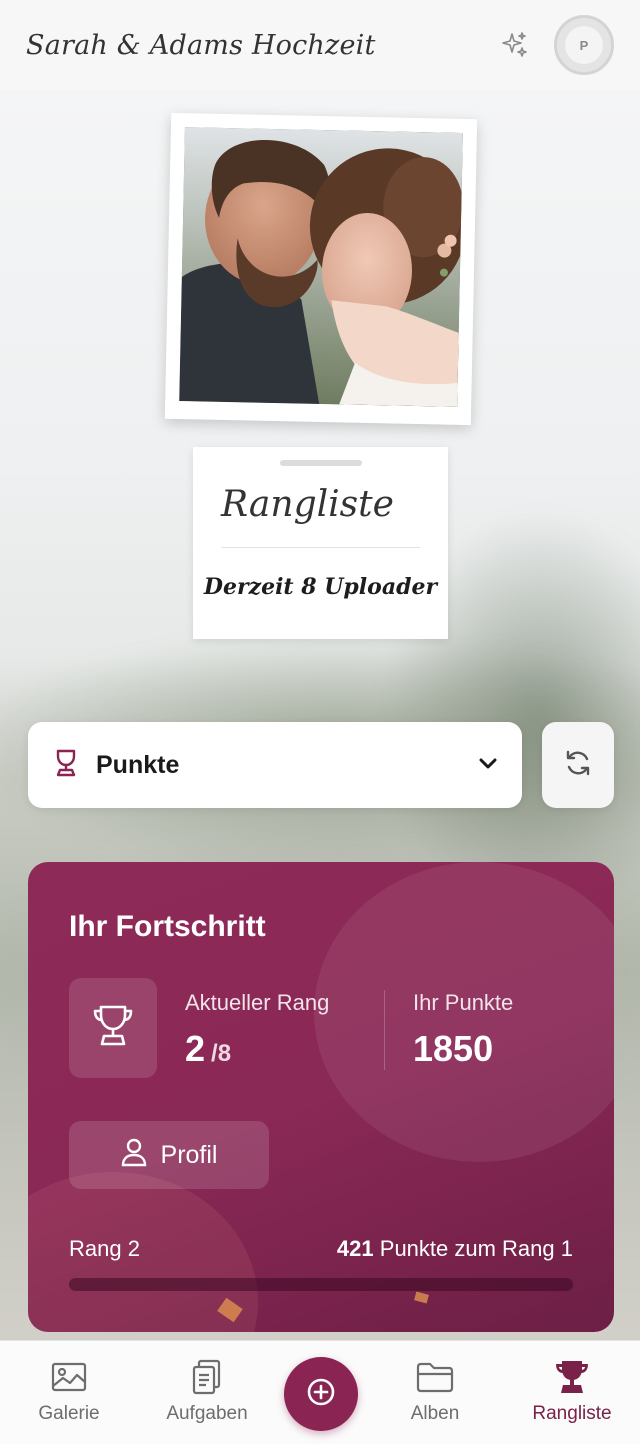 The width and height of the screenshot is (640, 1444). Describe the element at coordinates (435, 1377) in the screenshot. I see `folder-icon` at that location.